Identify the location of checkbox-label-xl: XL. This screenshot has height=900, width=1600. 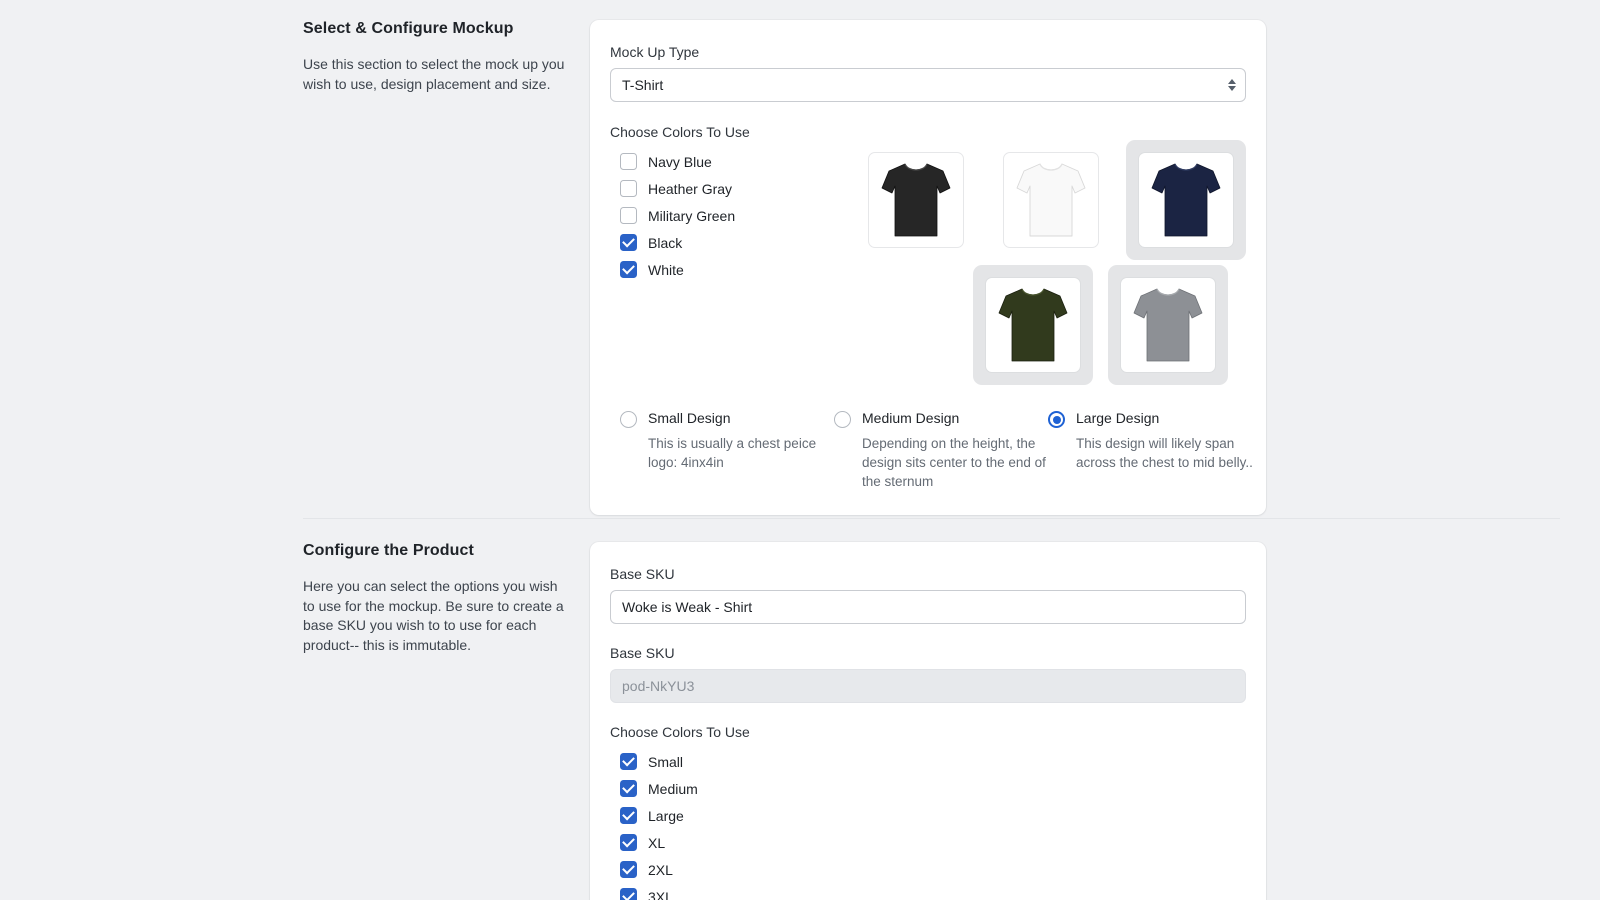
(657, 842).